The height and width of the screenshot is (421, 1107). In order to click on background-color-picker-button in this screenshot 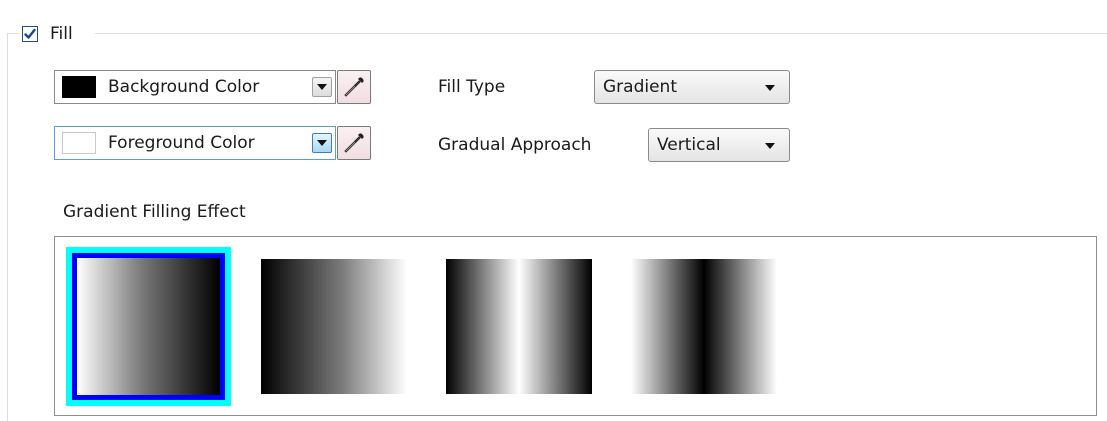, I will do `click(354, 87)`.